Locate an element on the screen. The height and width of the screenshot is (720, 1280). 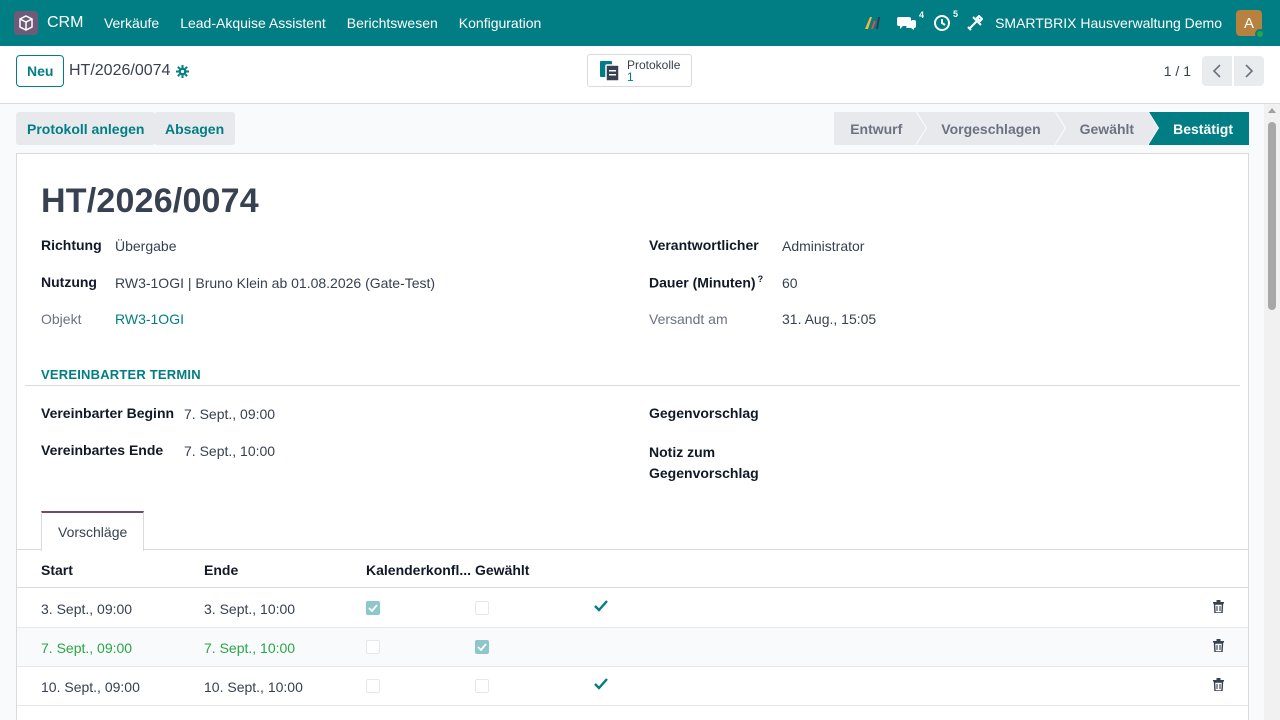
tab-vorschlaege: Vorschläge is located at coordinates (93, 531).